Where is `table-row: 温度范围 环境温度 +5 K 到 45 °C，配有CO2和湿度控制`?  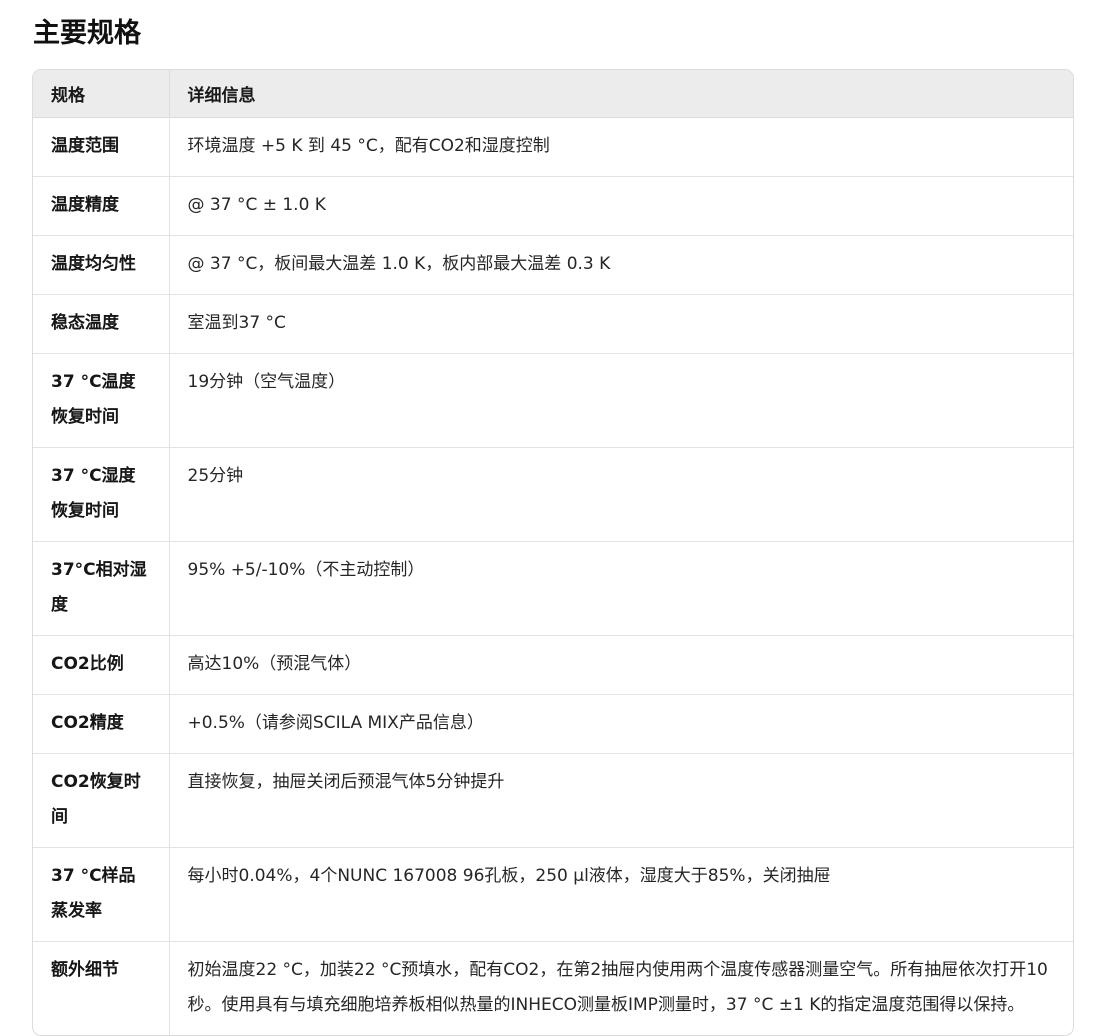 table-row: 温度范围 环境温度 +5 K 到 45 °C，配有CO2和湿度控制 is located at coordinates (553, 147).